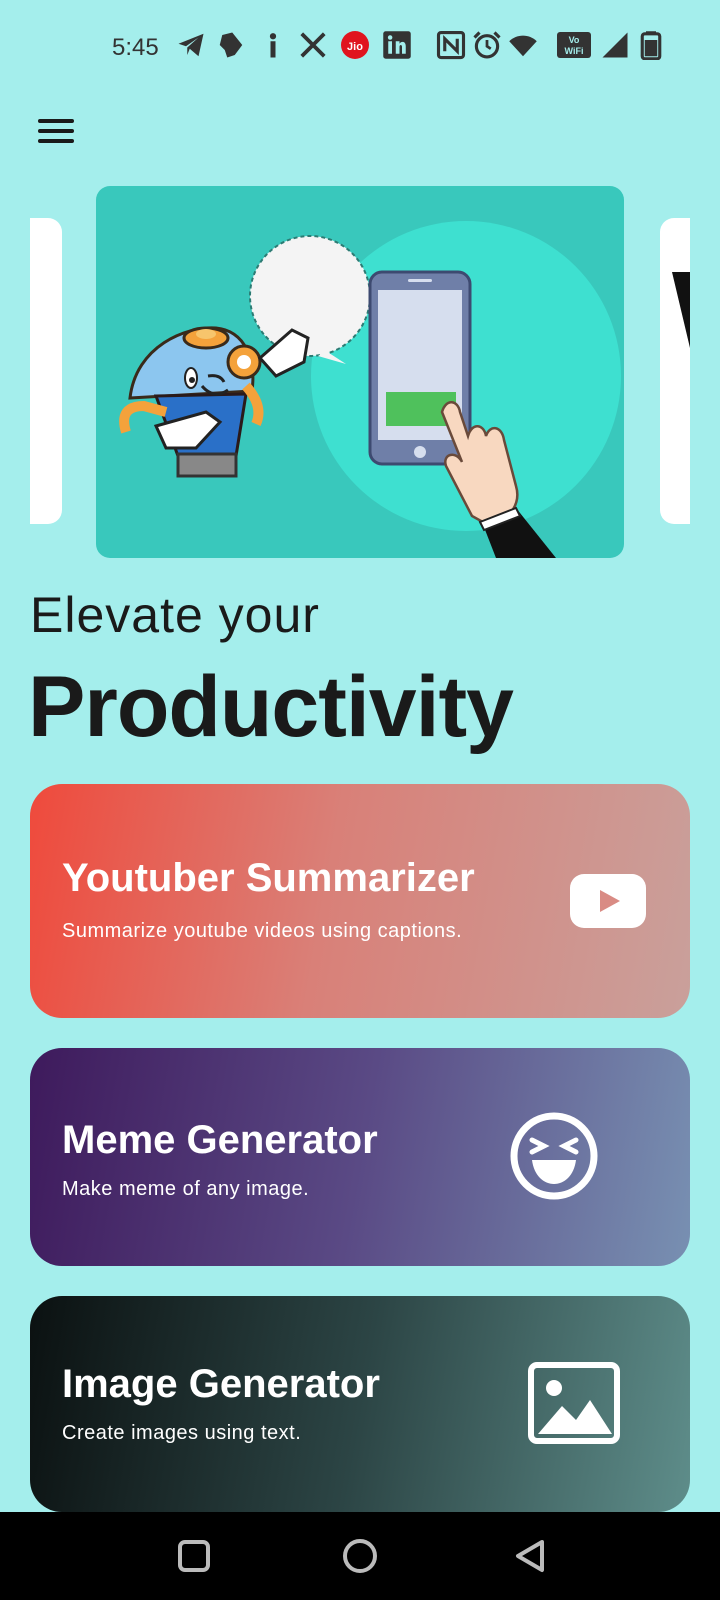 The image size is (720, 1600). I want to click on hero-subheading: Elevate your, so click(175, 615).